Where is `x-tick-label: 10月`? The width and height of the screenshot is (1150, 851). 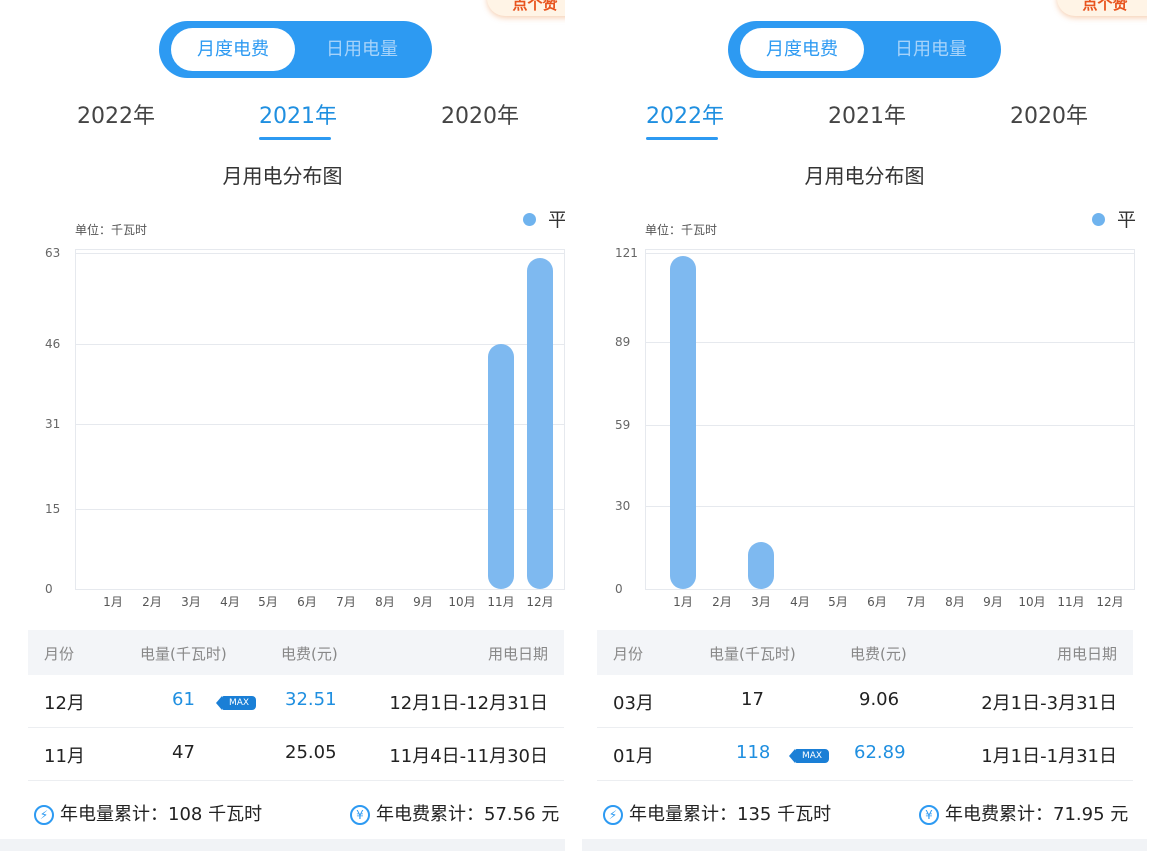 x-tick-label: 10月 is located at coordinates (462, 602).